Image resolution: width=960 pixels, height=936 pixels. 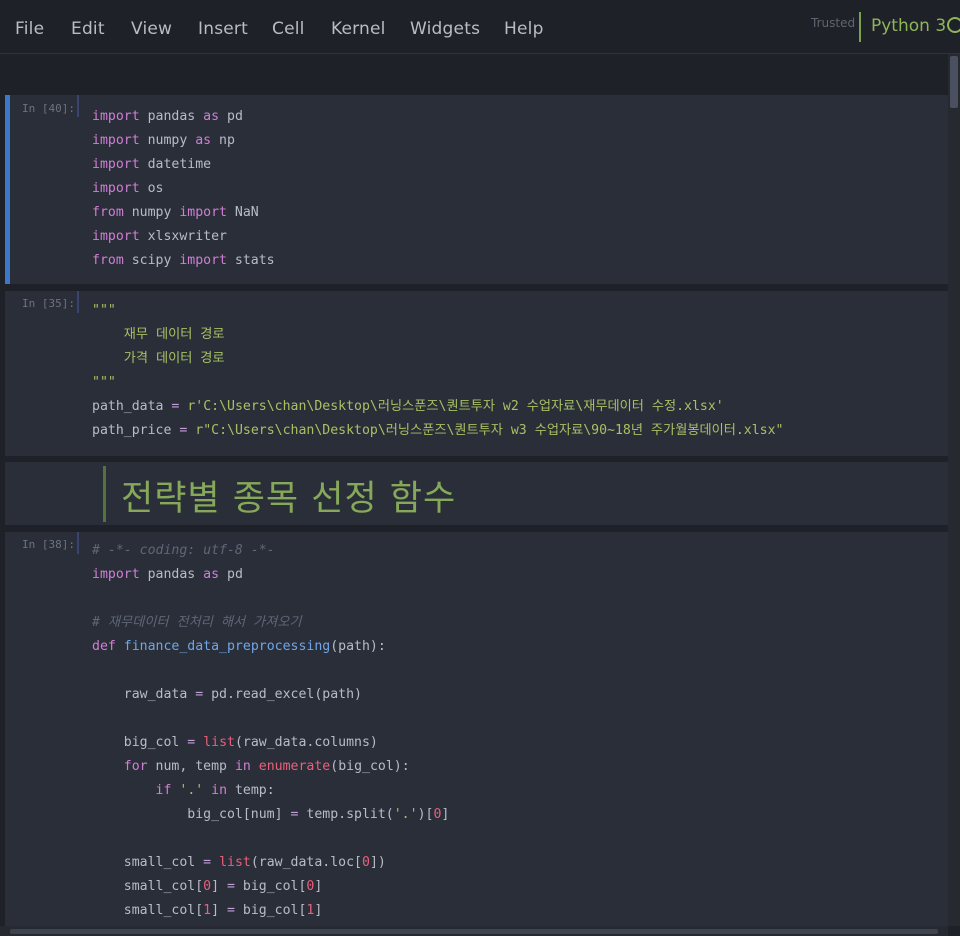 I want to click on cell-prompt: In [40]:, so click(x=48, y=108).